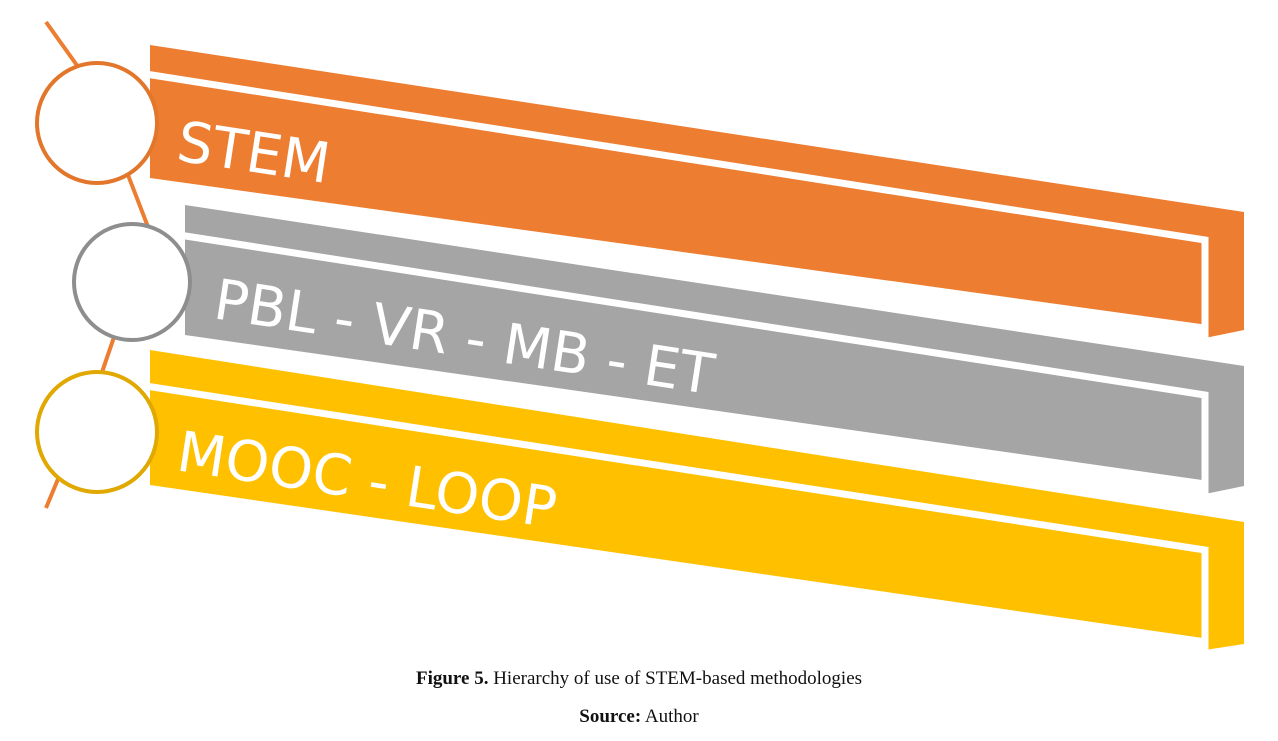 The image size is (1278, 741). I want to click on bullet-circle-mooc, so click(97, 432).